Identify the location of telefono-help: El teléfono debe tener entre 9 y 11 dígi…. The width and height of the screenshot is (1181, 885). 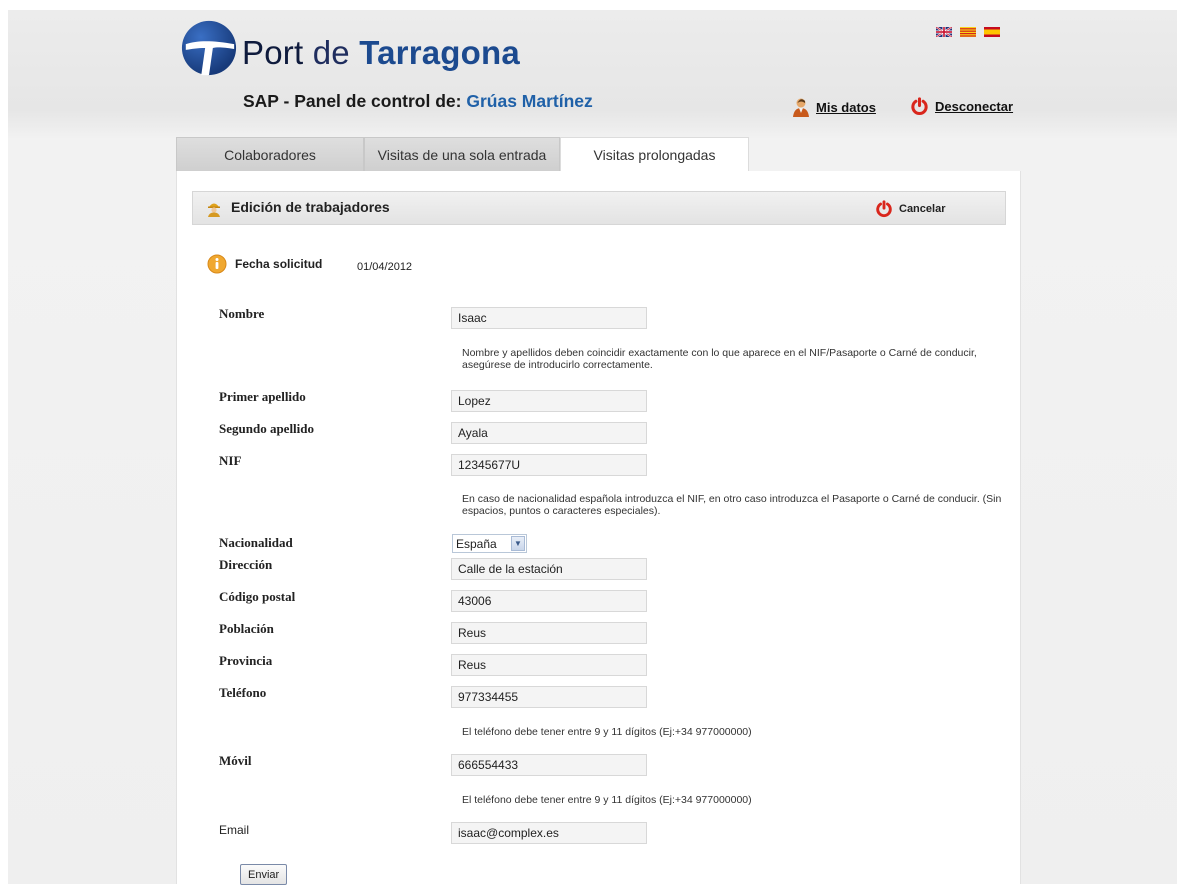
(607, 732).